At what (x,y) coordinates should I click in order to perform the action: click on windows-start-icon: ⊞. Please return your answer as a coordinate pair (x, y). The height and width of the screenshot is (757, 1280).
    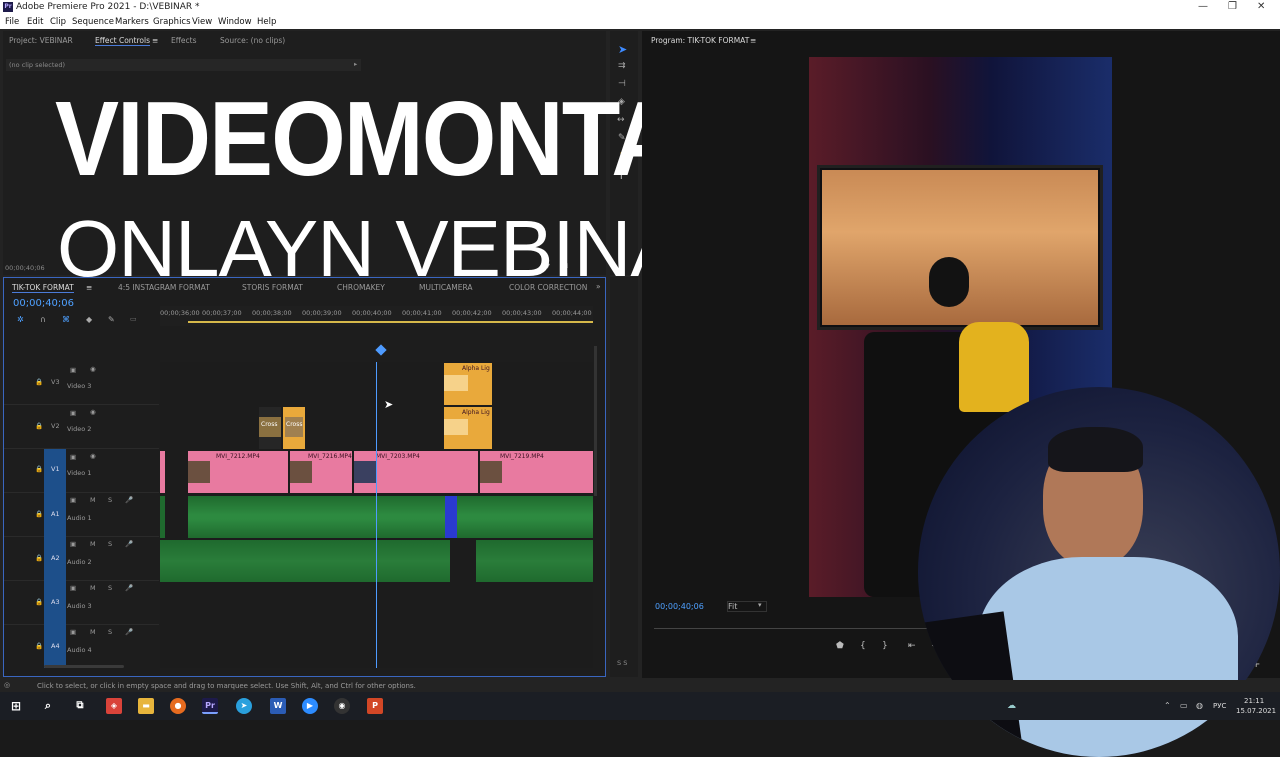
    Looking at the image, I should click on (16, 706).